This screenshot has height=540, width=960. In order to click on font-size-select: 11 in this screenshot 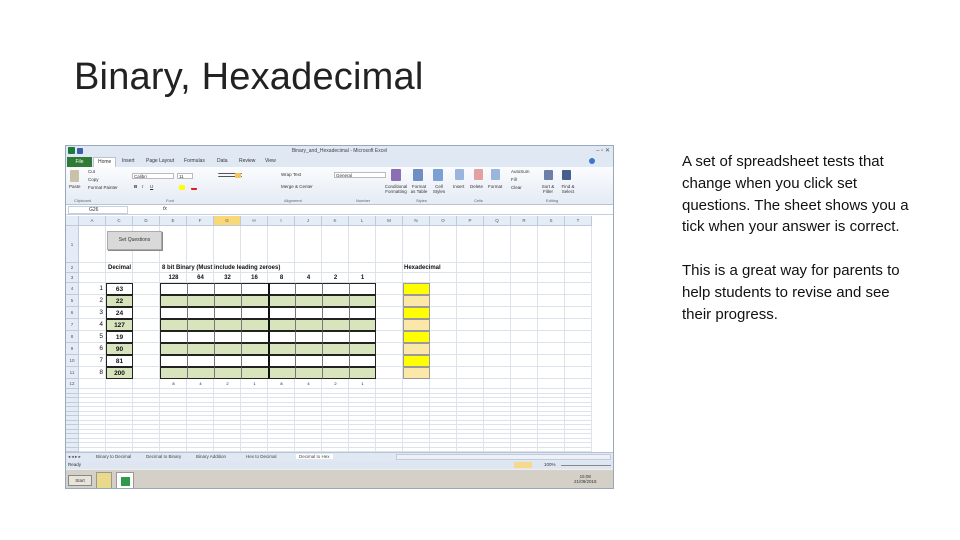, I will do `click(185, 176)`.